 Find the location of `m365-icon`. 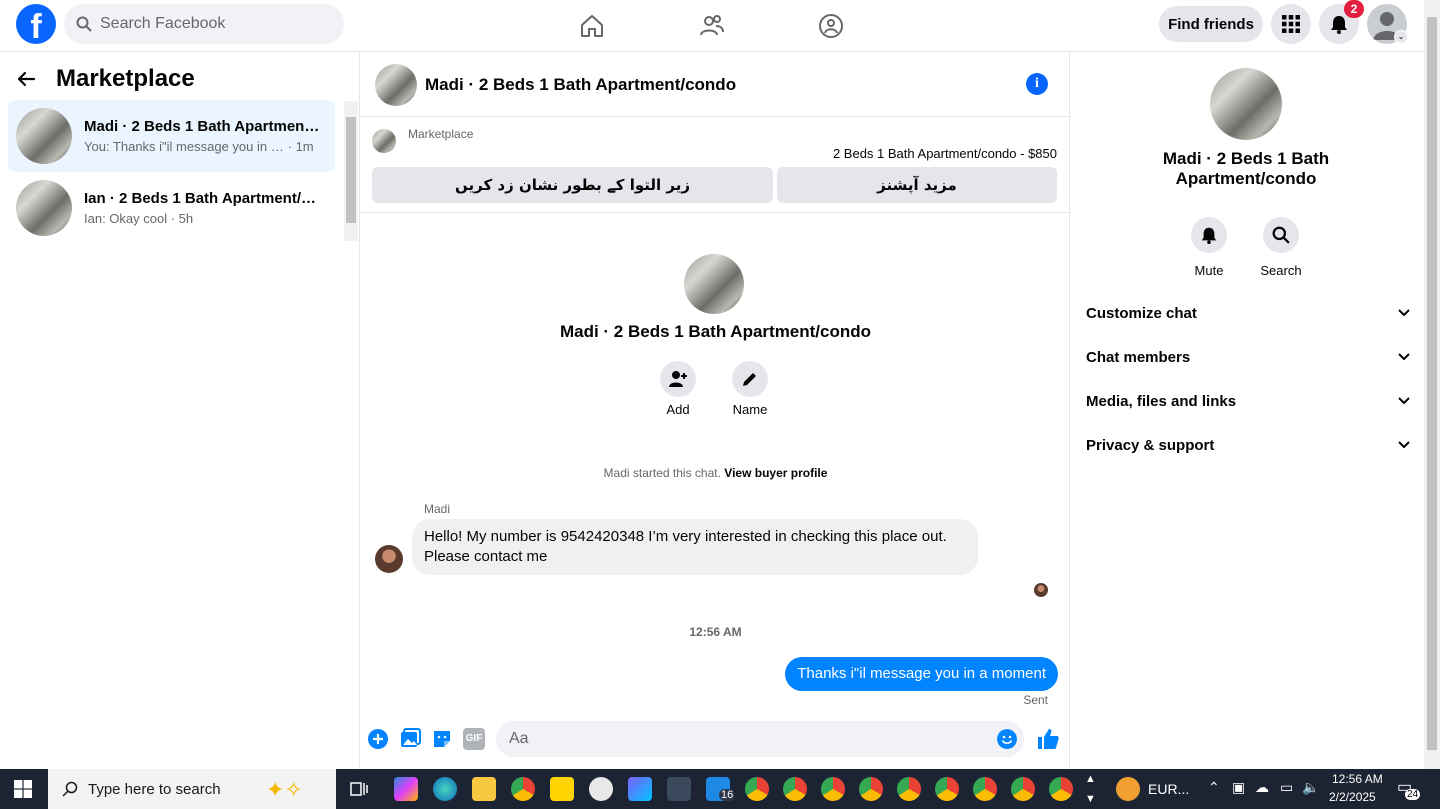

m365-icon is located at coordinates (640, 789).